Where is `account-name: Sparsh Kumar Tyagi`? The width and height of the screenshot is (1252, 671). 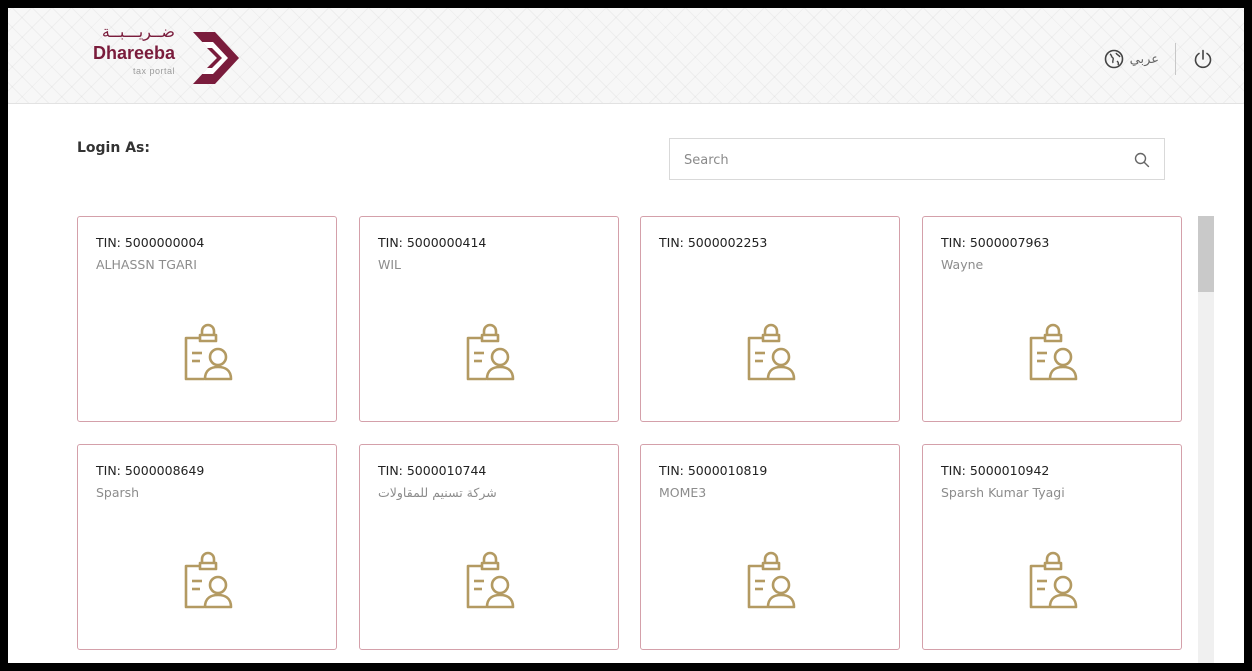
account-name: Sparsh Kumar Tyagi is located at coordinates (1003, 492).